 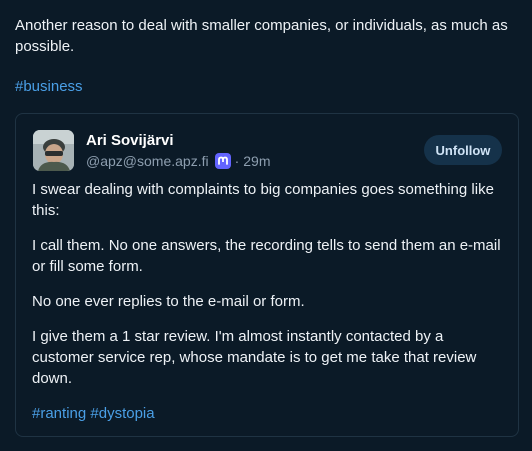 What do you see at coordinates (49, 86) in the screenshot?
I see `hashtag-business: #business` at bounding box center [49, 86].